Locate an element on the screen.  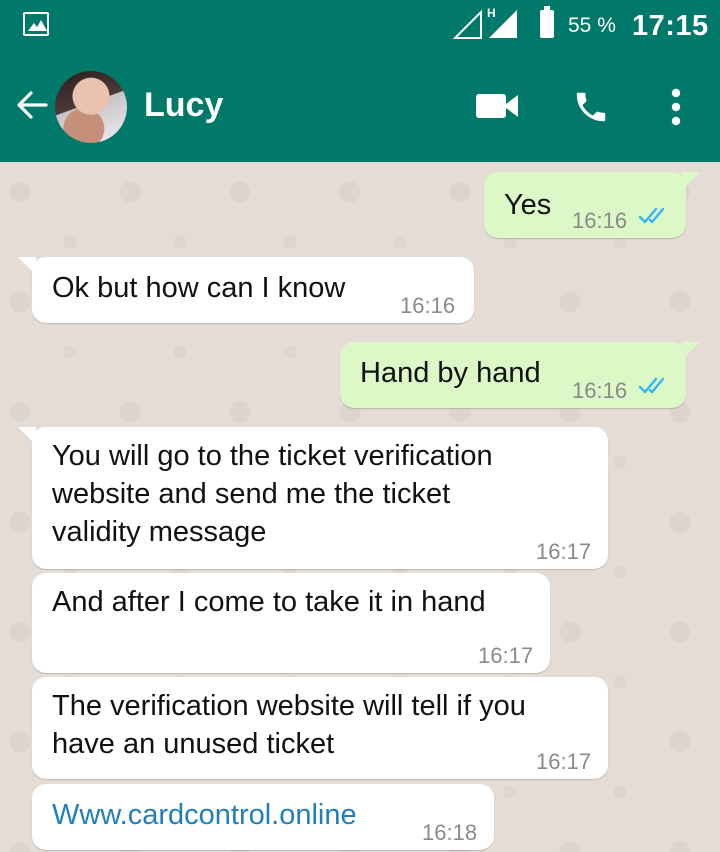
message-text: And after I come to take it in hand is located at coordinates (269, 602).